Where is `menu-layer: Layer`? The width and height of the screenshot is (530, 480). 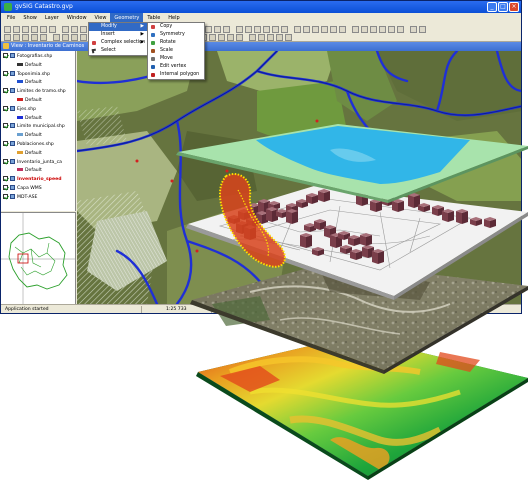
menu-layer: Layer is located at coordinates (52, 18).